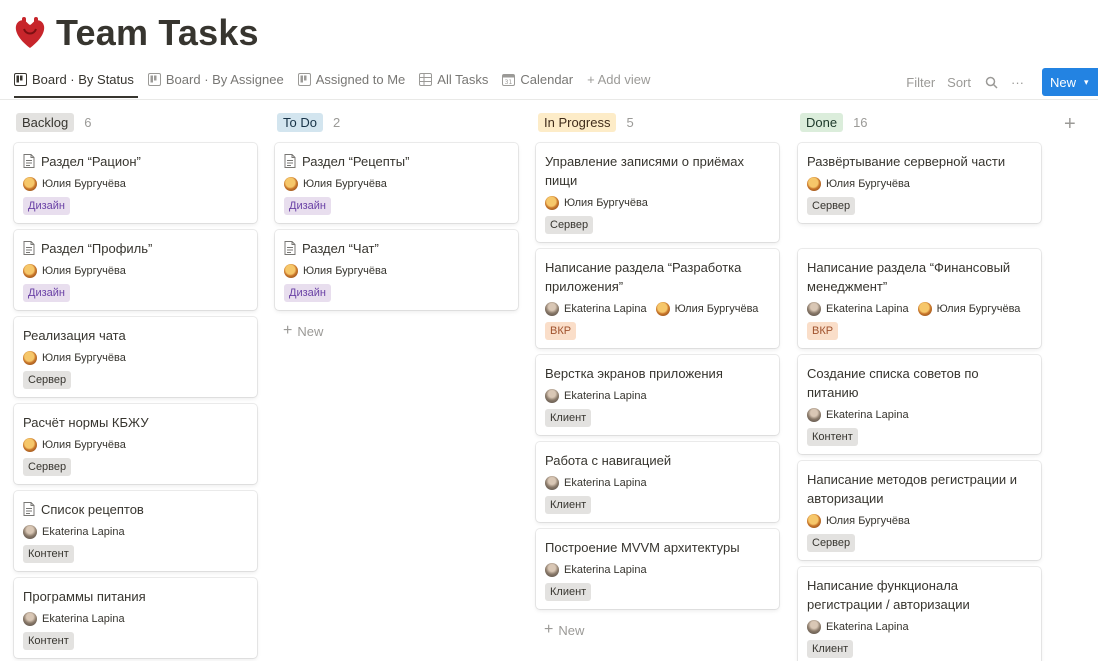 This screenshot has width=1098, height=661. Describe the element at coordinates (135, 357) in the screenshot. I see `task-card: Реализация чата Юлия Бургучёва Сервер` at that location.